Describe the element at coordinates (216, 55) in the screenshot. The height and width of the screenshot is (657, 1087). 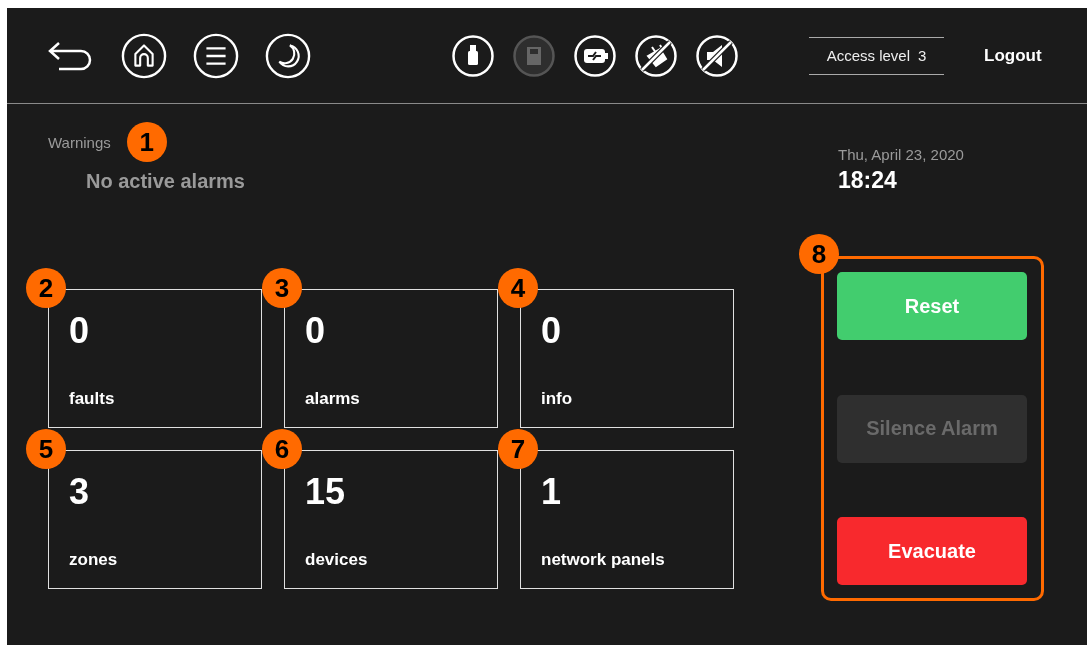
I see `menu-icon` at that location.